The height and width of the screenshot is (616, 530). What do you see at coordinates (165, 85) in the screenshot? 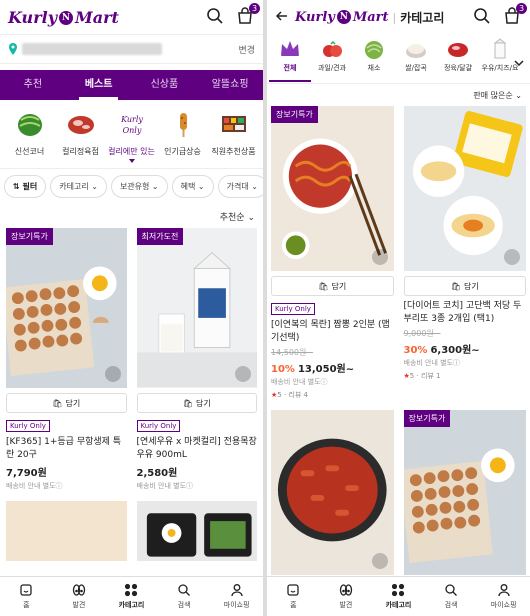
I see `tab-new: 신상품` at bounding box center [165, 85].